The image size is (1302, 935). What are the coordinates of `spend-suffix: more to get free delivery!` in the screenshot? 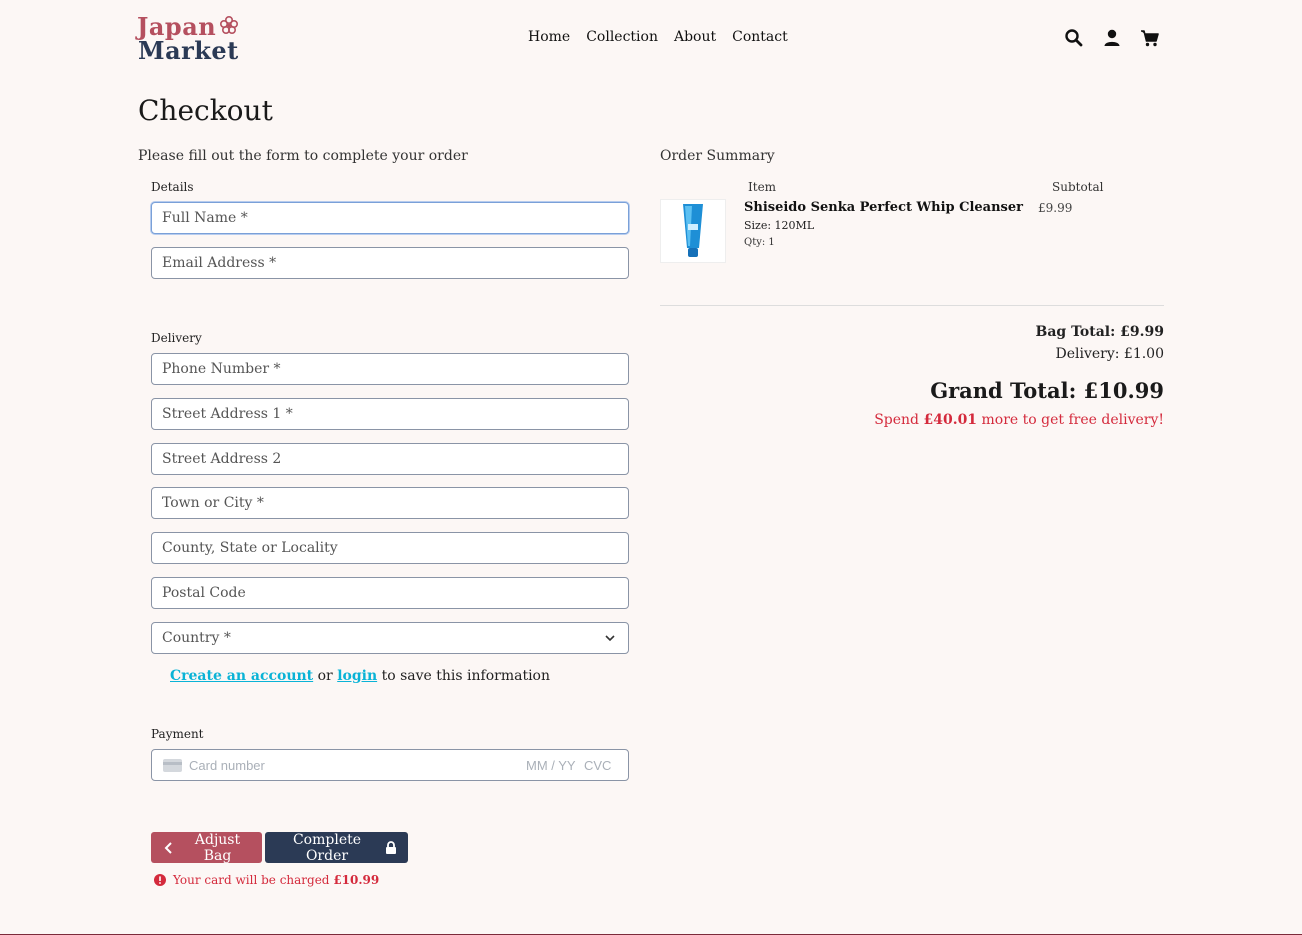 It's located at (1072, 420).